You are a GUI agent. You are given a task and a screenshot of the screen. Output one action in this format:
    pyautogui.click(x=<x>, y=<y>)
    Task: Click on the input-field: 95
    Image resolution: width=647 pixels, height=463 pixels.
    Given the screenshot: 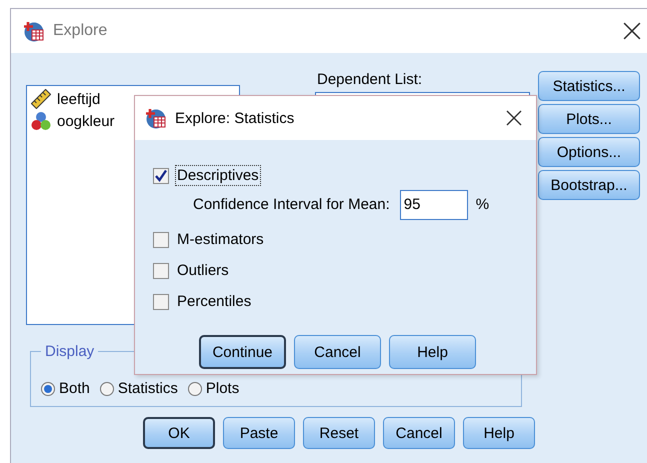 What is the action you would take?
    pyautogui.click(x=434, y=205)
    